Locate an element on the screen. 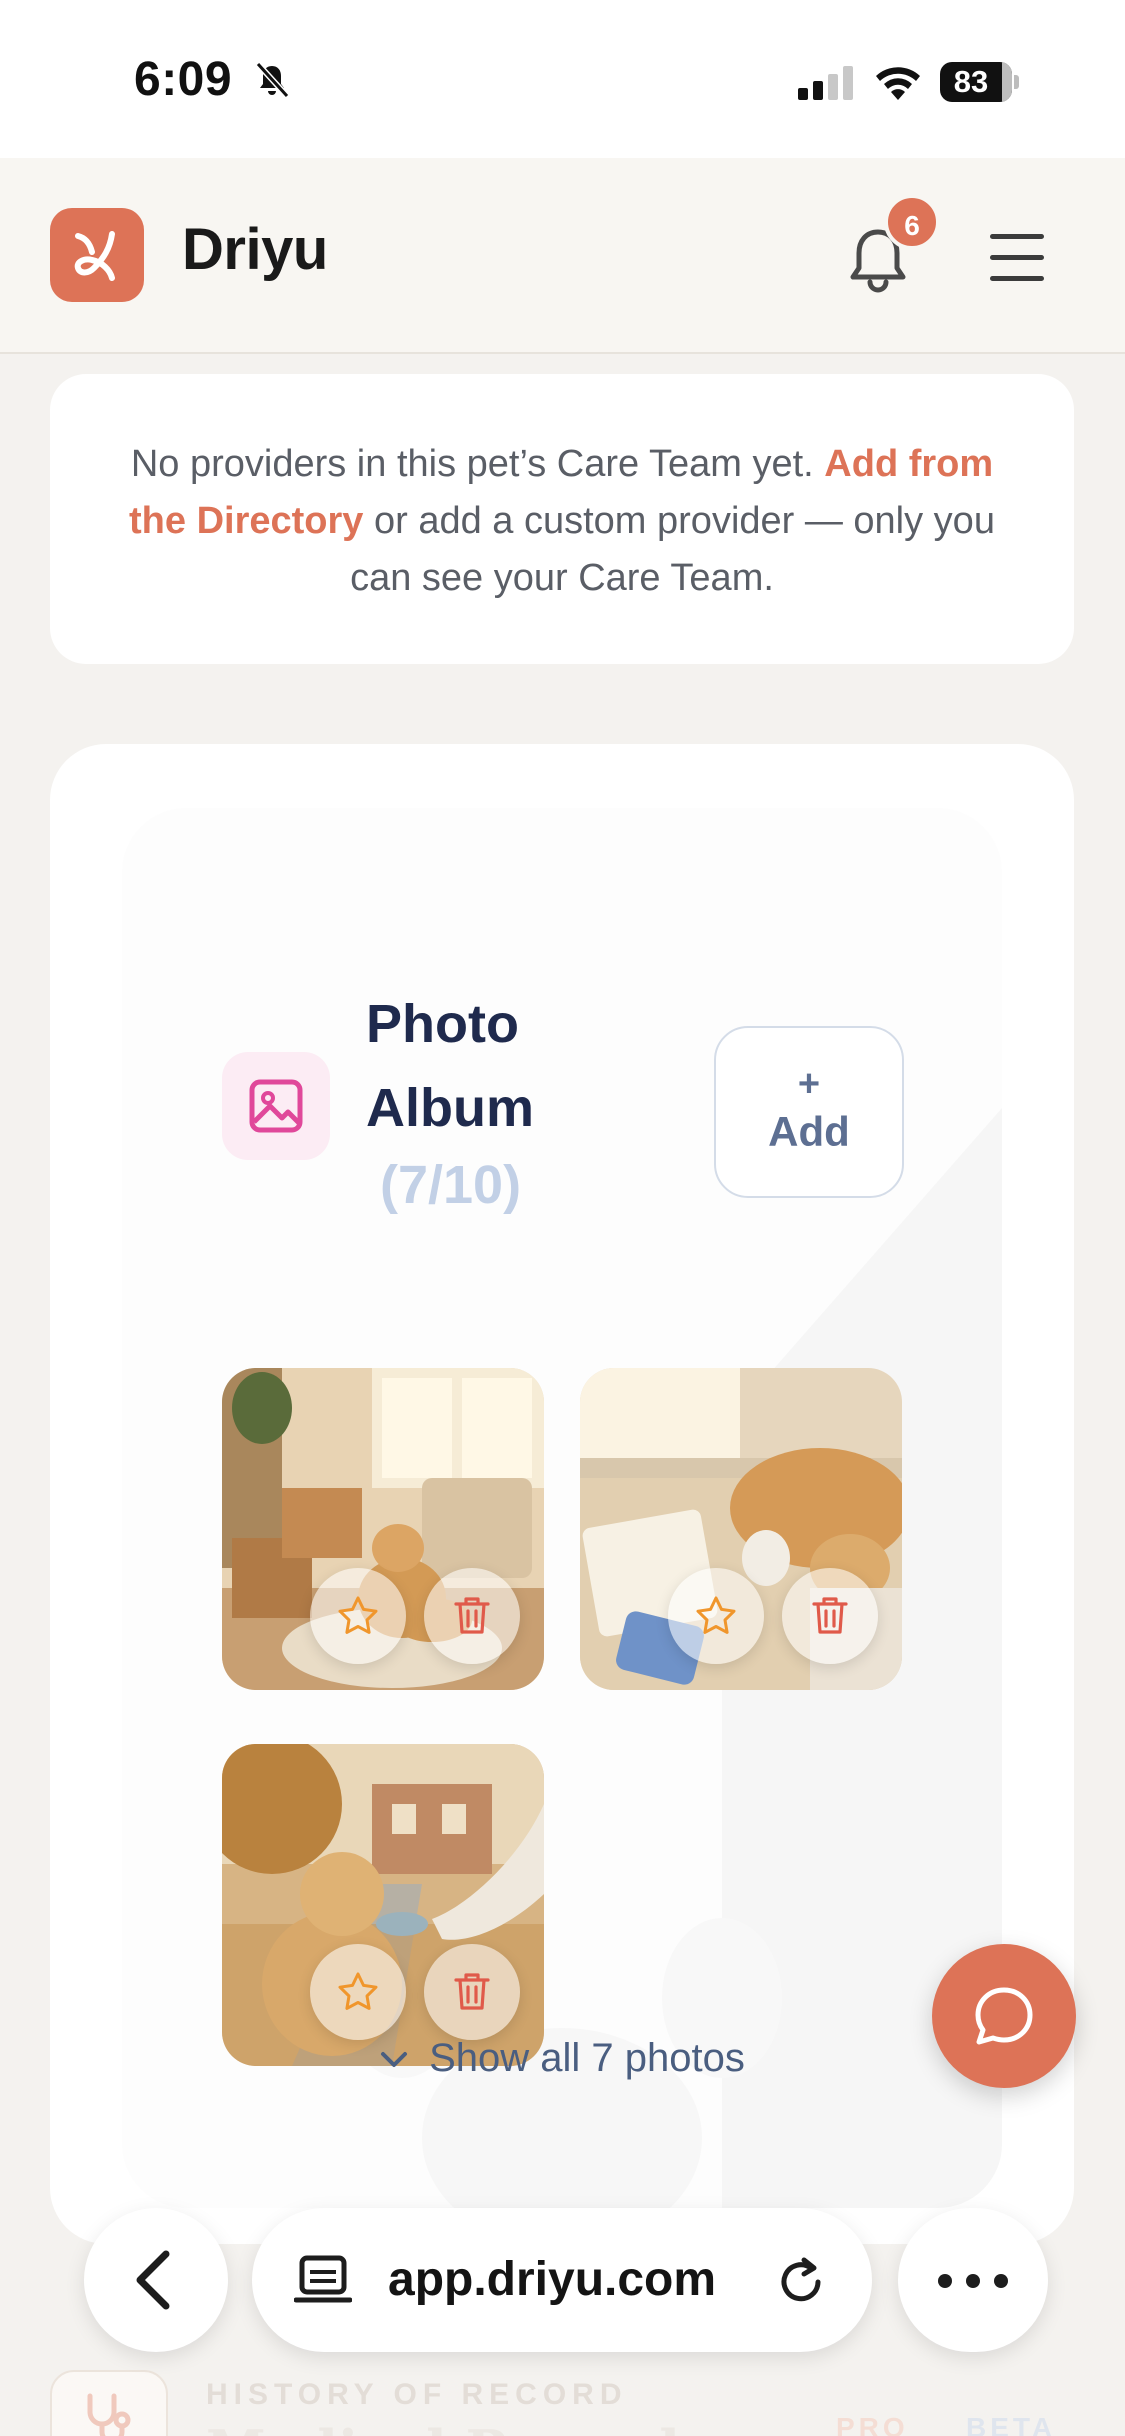  hamburger-menu-icon is located at coordinates (1018, 258).